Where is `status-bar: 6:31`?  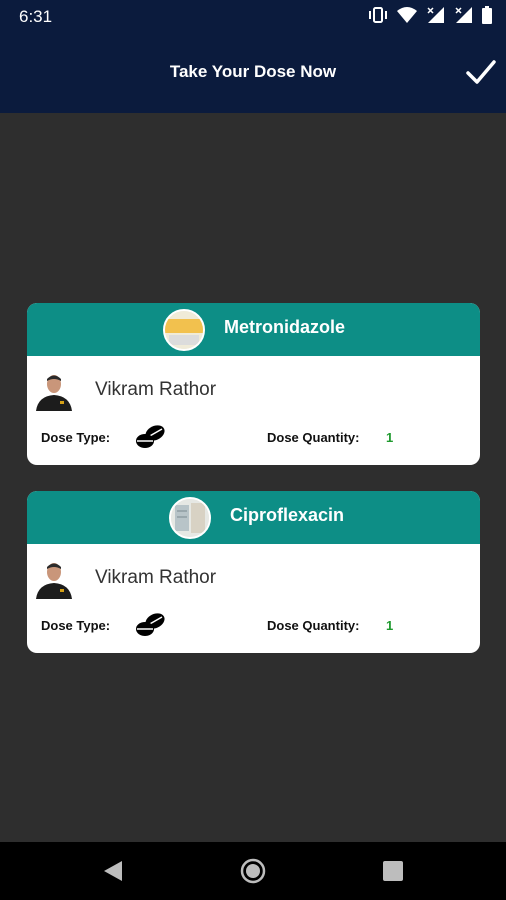
status-bar: 6:31 is located at coordinates (253, 16).